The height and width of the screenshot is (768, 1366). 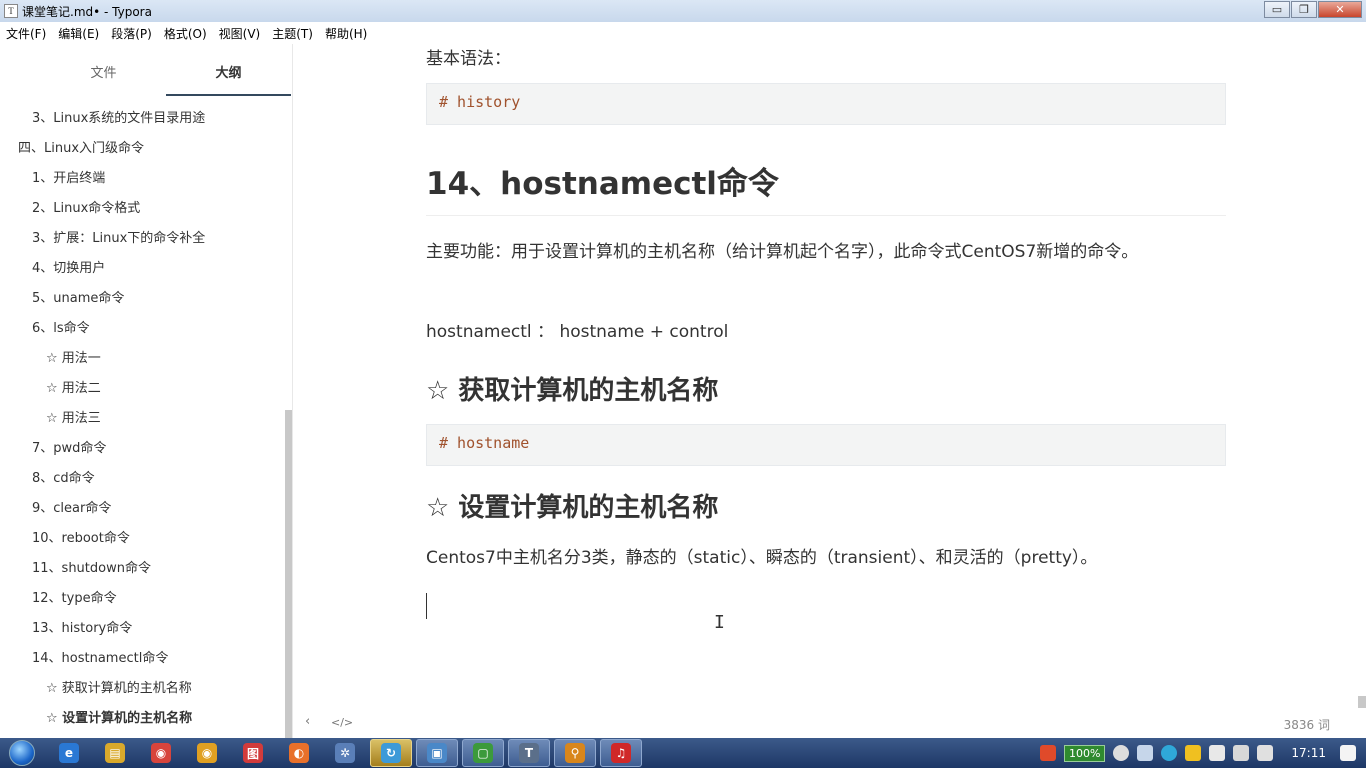 I want to click on taskbar-app-button: ▢, so click(x=483, y=753).